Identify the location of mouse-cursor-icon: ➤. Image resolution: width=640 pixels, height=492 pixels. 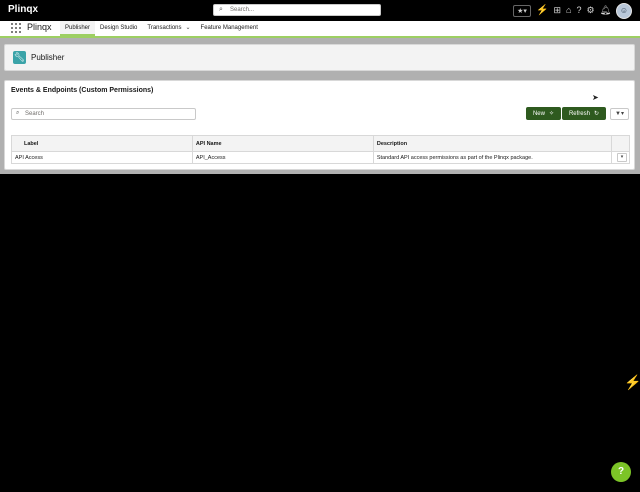
(595, 97).